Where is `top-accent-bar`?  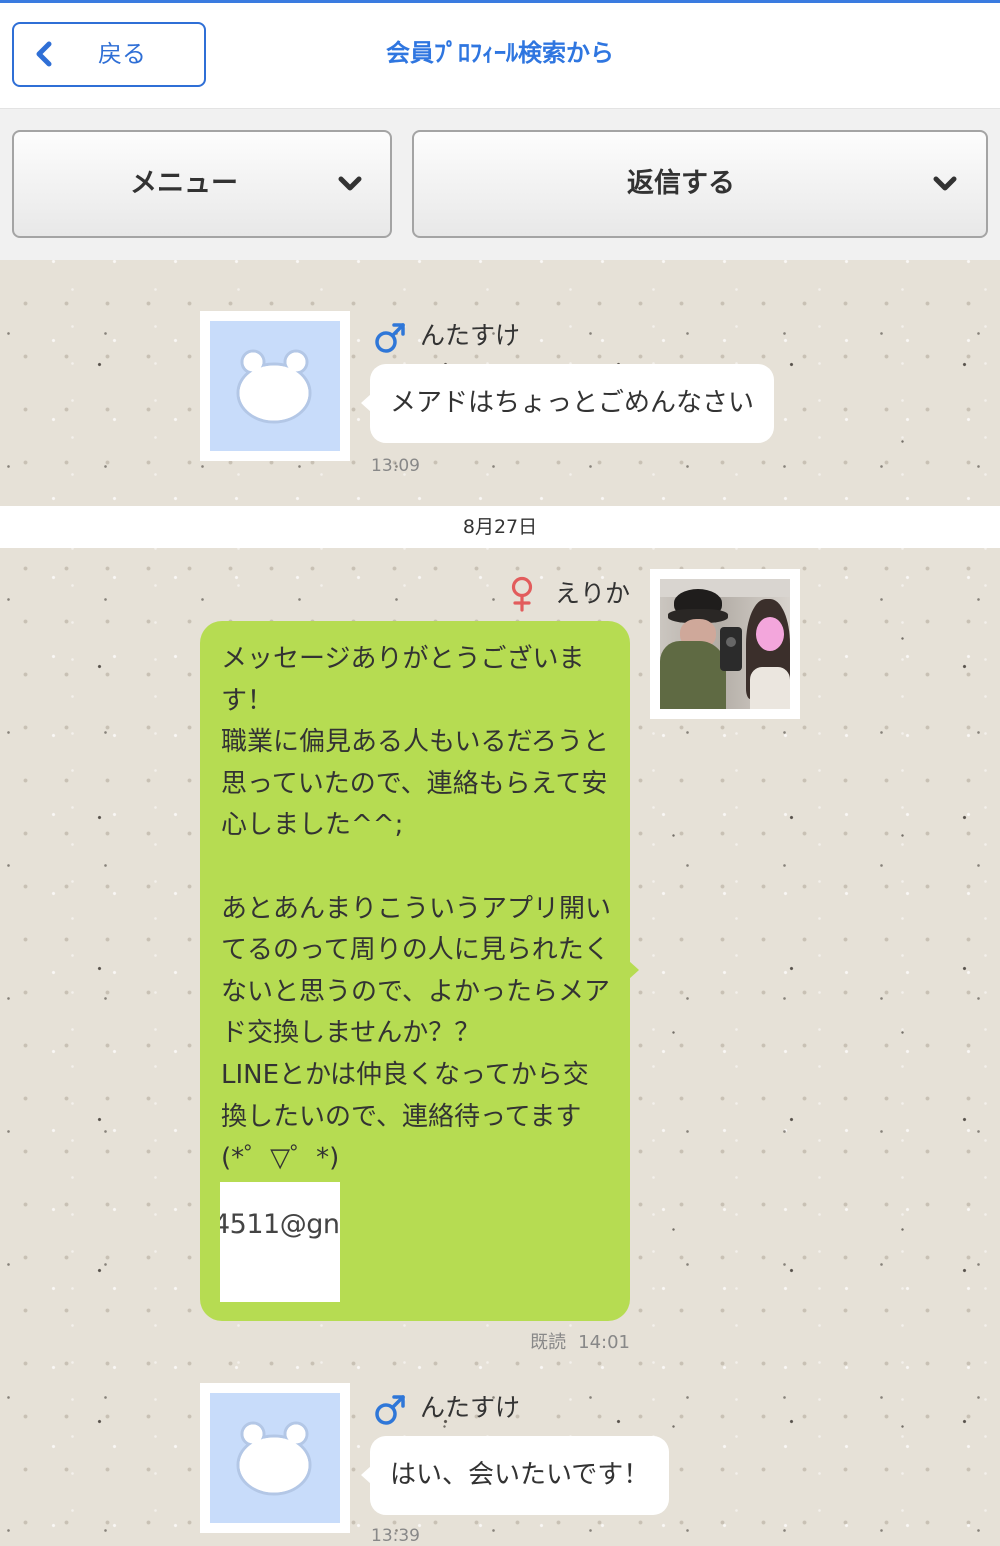
top-accent-bar is located at coordinates (500, 1).